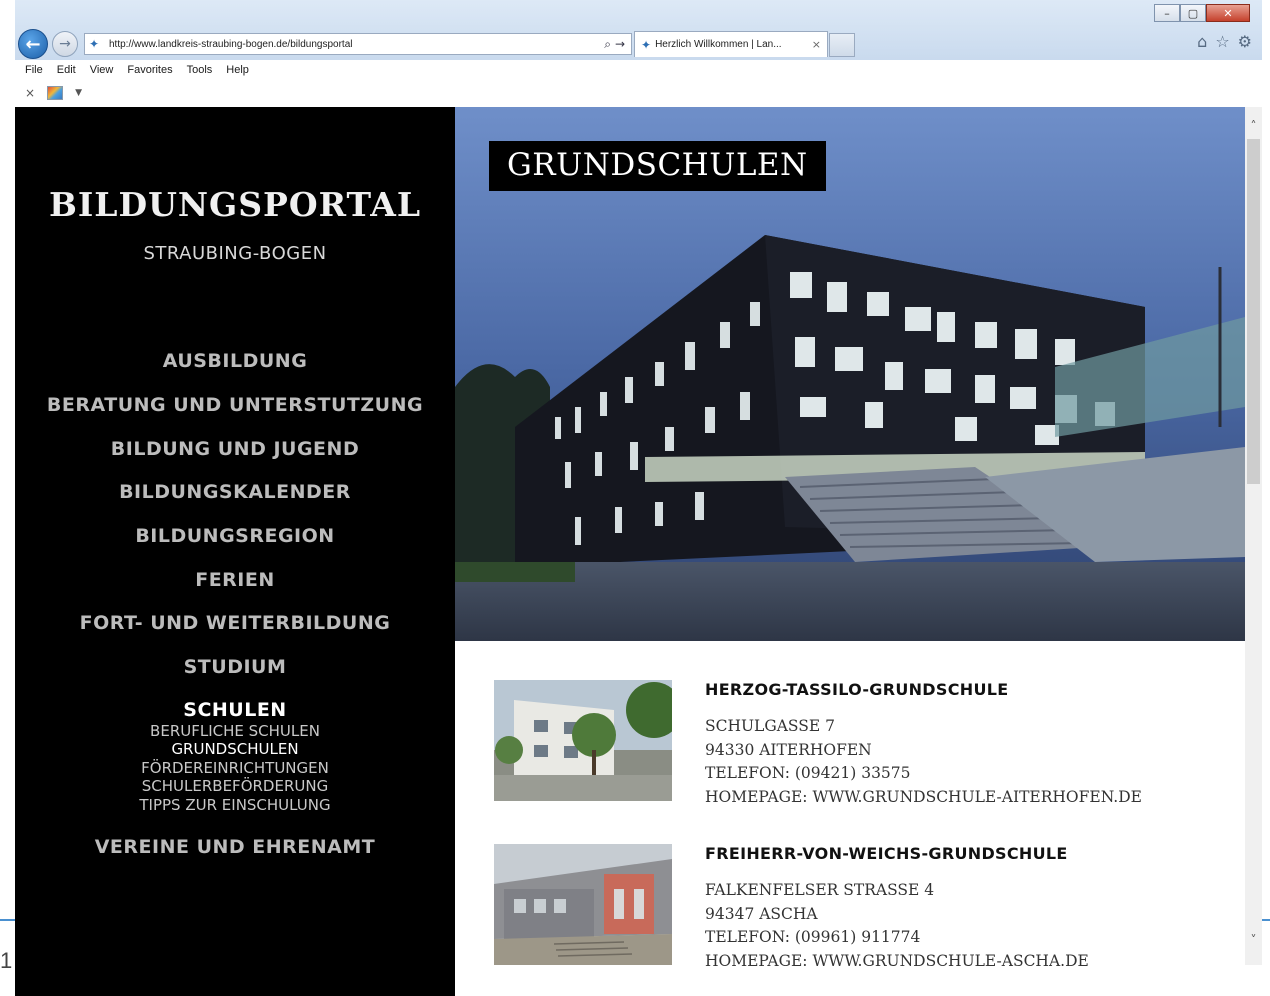  I want to click on window-controls: – ▢ ✕, so click(1202, 13).